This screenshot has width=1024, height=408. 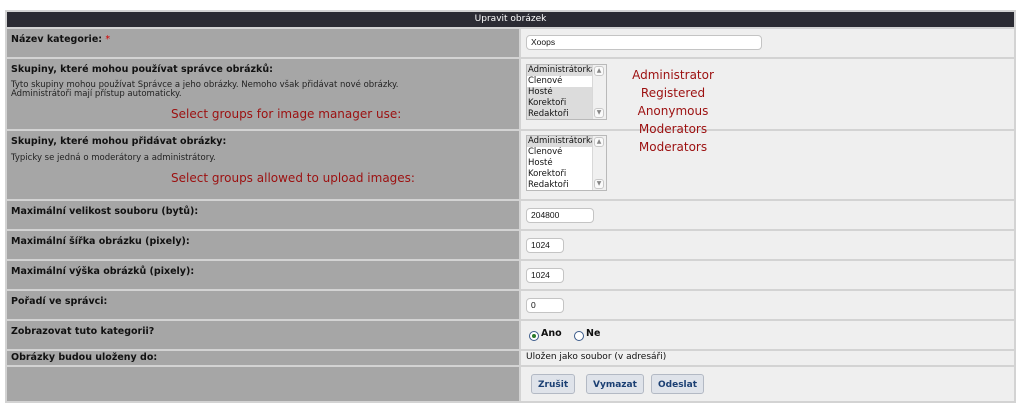 What do you see at coordinates (545, 245) in the screenshot?
I see `max-width-input` at bounding box center [545, 245].